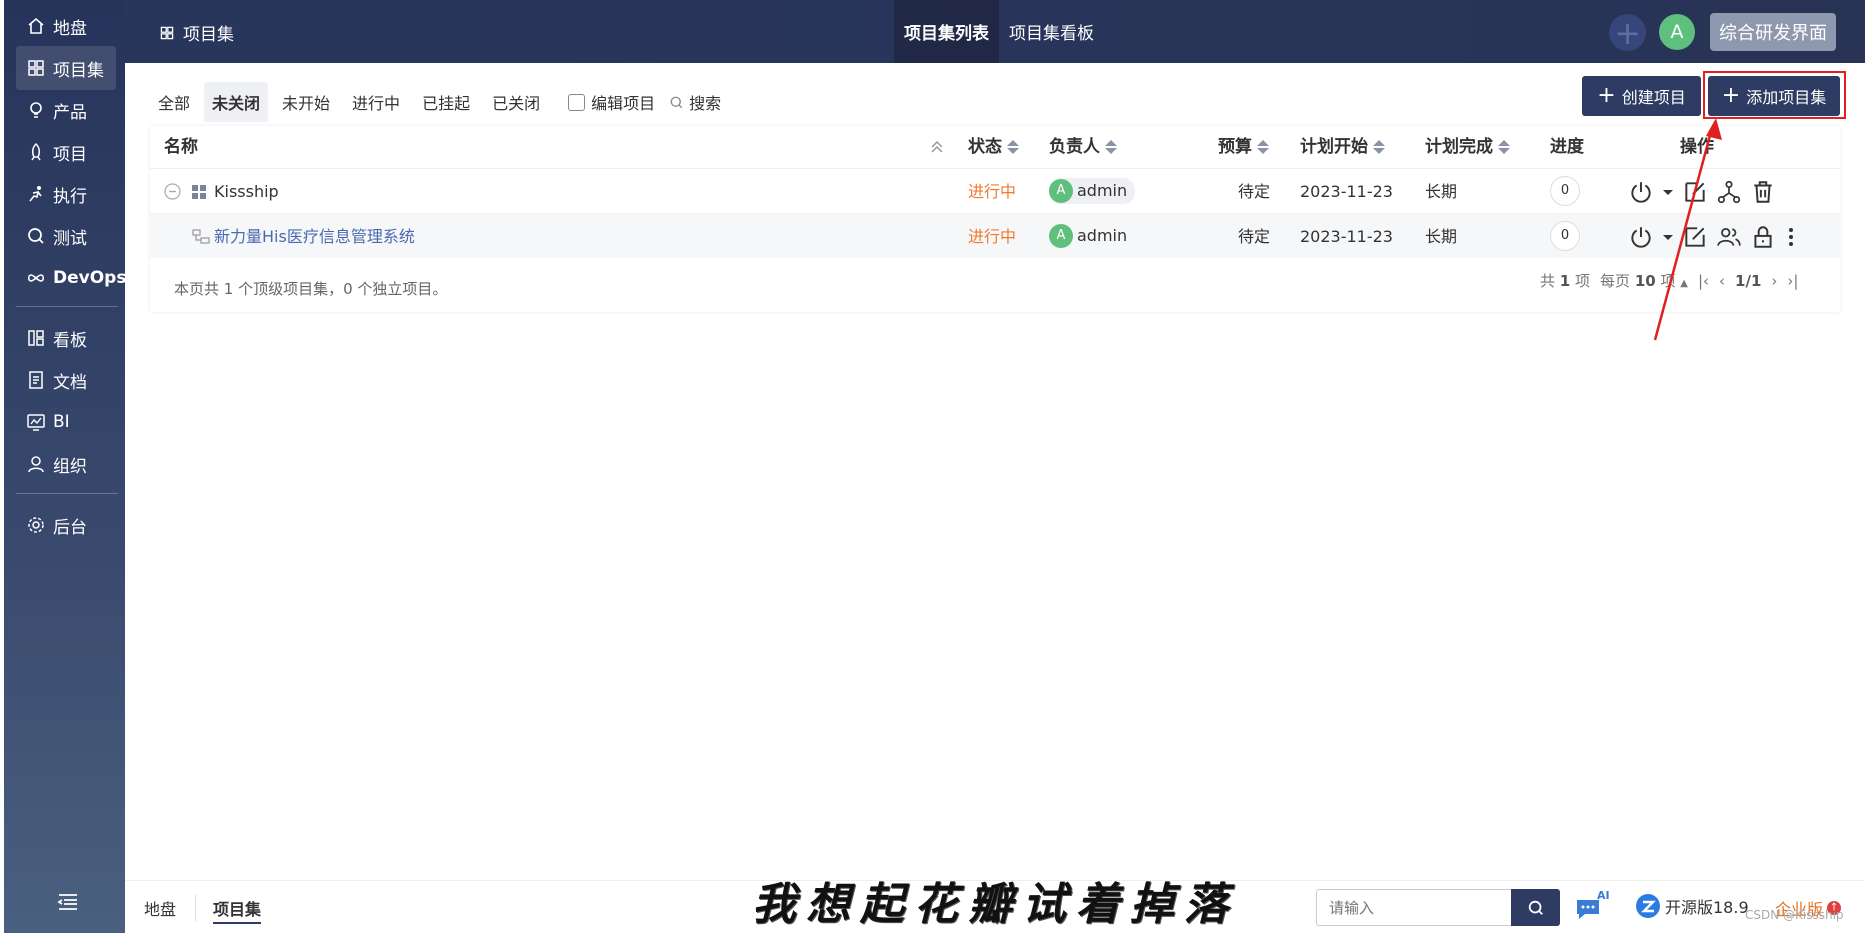 The image size is (1865, 933). Describe the element at coordinates (160, 908) in the screenshot. I see `footer-tab-home: 地盘` at that location.